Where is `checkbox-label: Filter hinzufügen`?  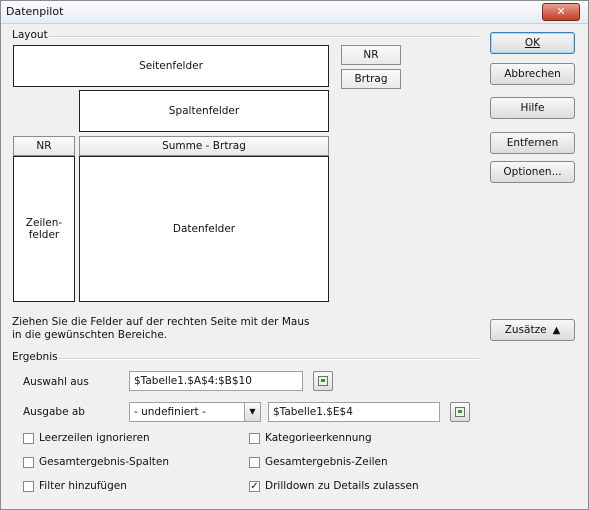 checkbox-label: Filter hinzufügen is located at coordinates (83, 486).